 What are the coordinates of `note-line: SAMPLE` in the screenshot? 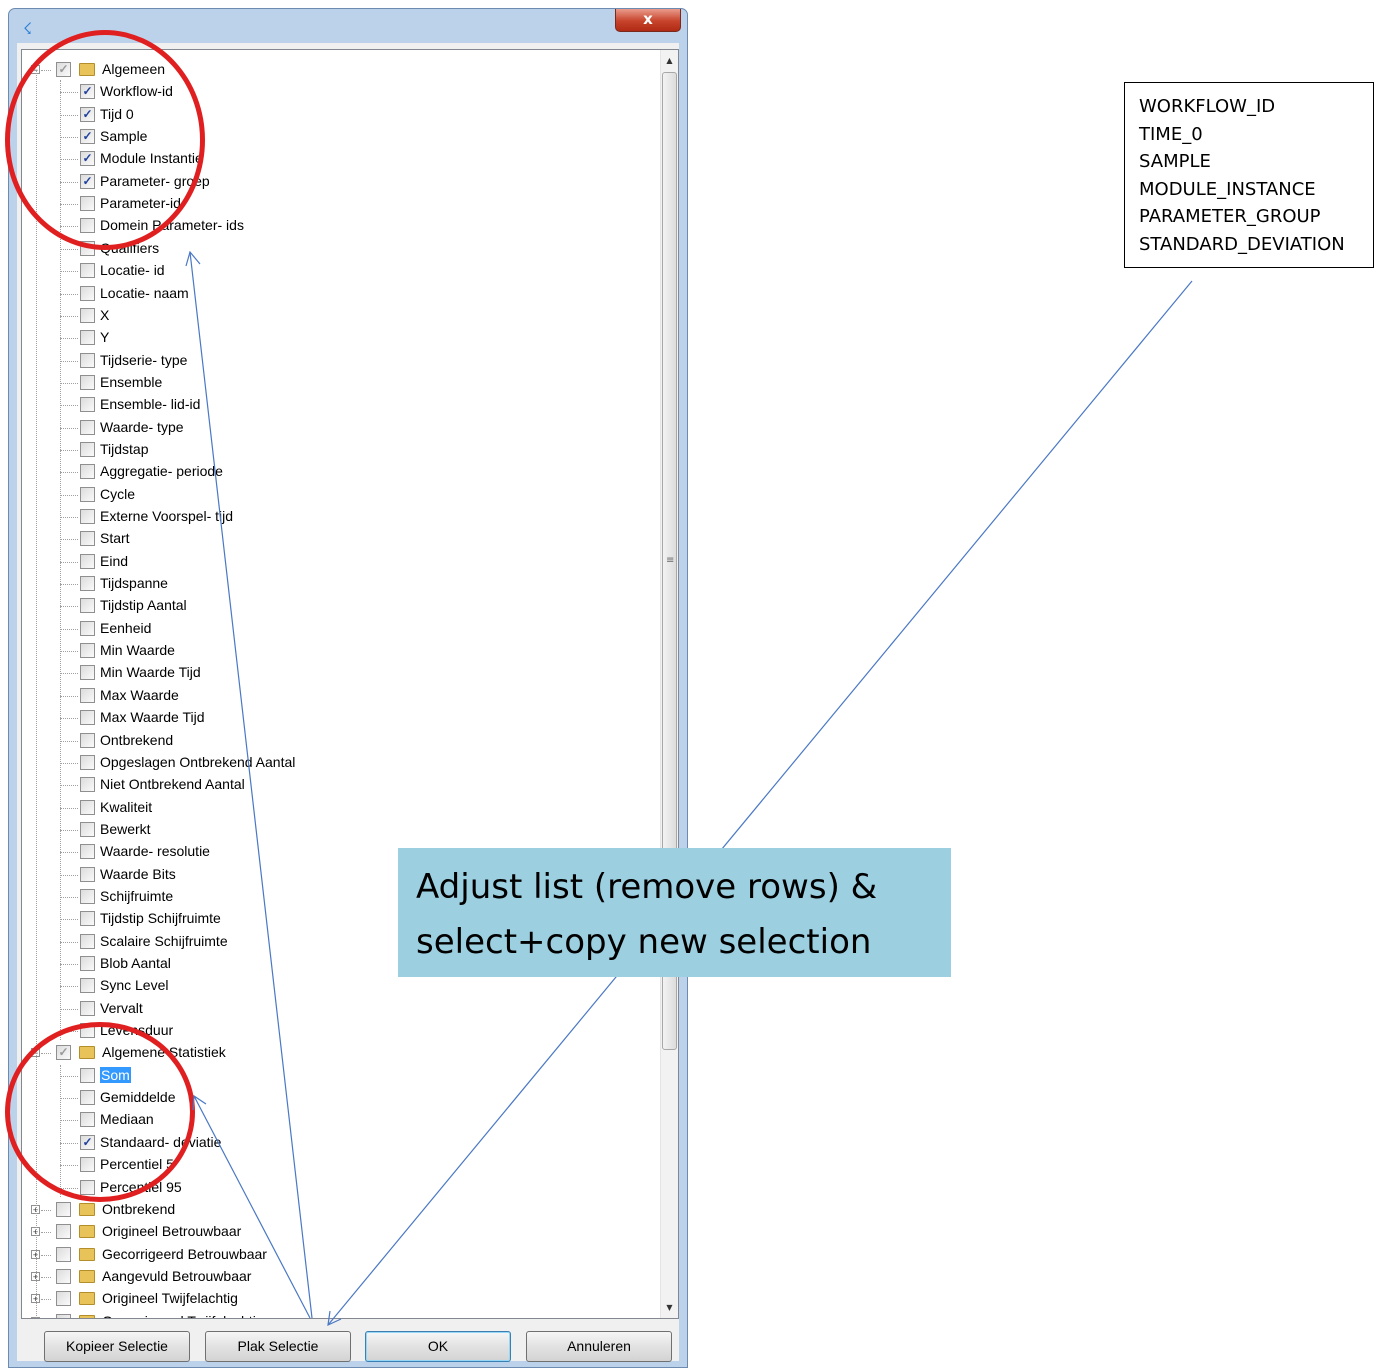 It's located at (1175, 161).